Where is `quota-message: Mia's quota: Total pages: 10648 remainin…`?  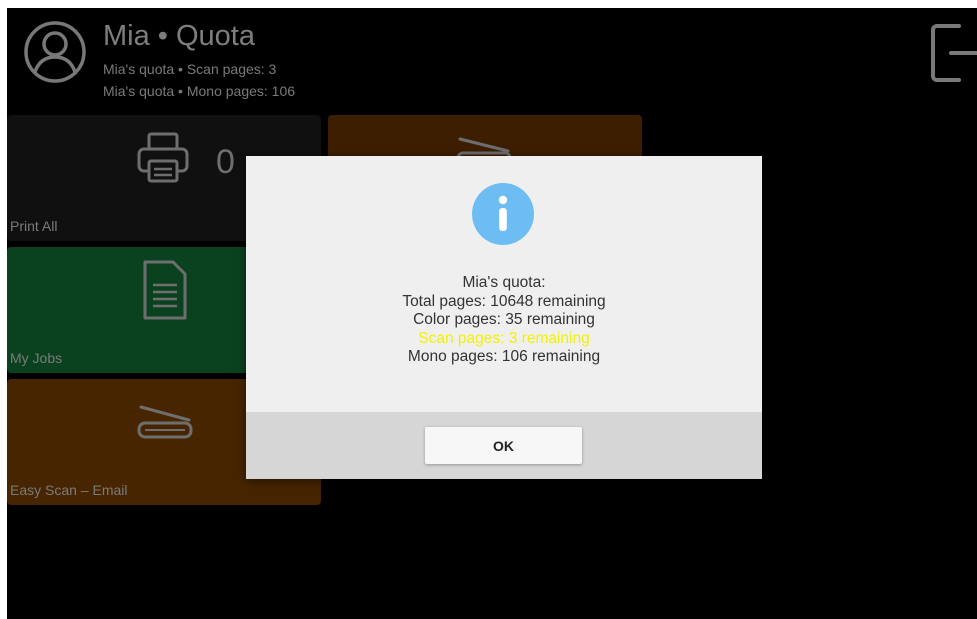
quota-message: Mia's quota: Total pages: 10648 remainin… is located at coordinates (504, 320).